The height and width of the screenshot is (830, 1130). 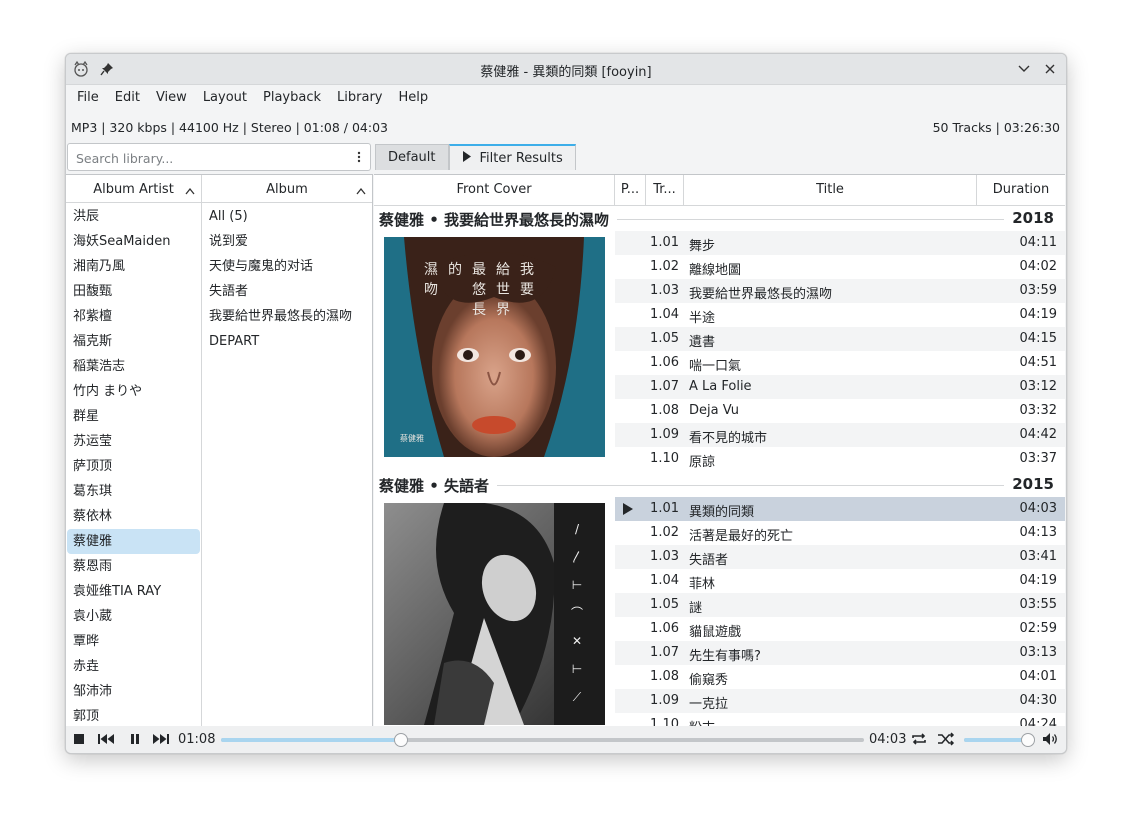 What do you see at coordinates (292, 98) in the screenshot?
I see `menu-playback: Playback` at bounding box center [292, 98].